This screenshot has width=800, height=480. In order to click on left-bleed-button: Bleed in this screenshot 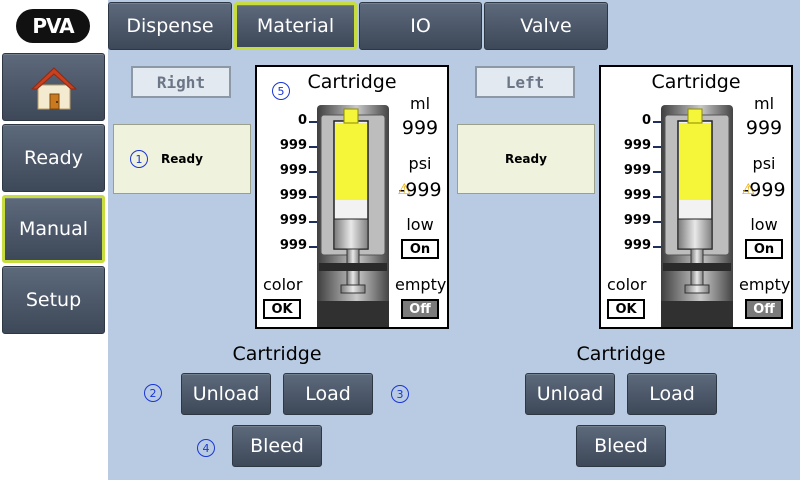, I will do `click(621, 446)`.